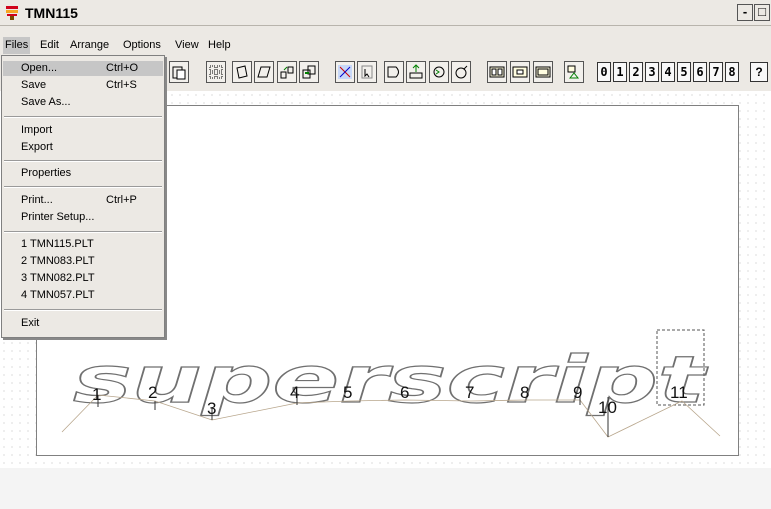  What do you see at coordinates (83, 68) in the screenshot?
I see `menu-open: Open... Ctrl+O` at bounding box center [83, 68].